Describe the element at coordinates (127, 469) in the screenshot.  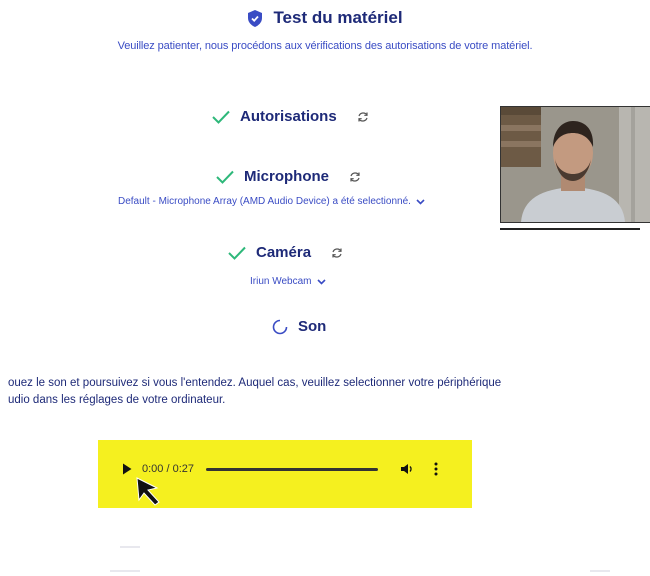
I see `play-icon` at that location.